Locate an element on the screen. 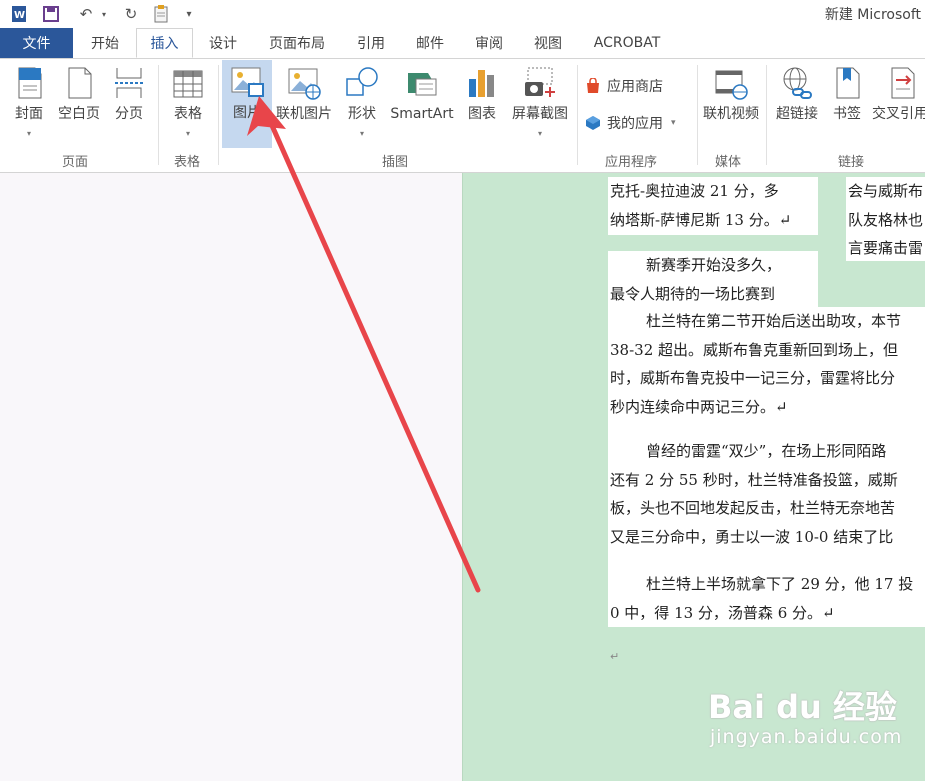 This screenshot has height=781, width=925. watermark-site: jingyan.baidu.com is located at coordinates (806, 737).